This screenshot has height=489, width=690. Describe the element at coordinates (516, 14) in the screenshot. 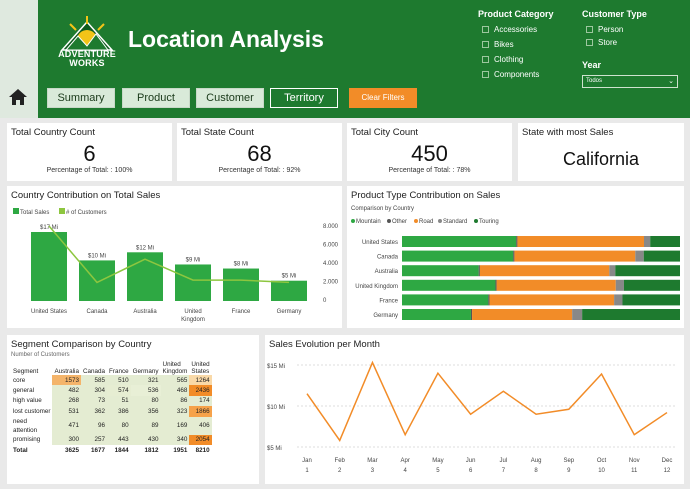

I see `product-category-heading: Product Category` at that location.